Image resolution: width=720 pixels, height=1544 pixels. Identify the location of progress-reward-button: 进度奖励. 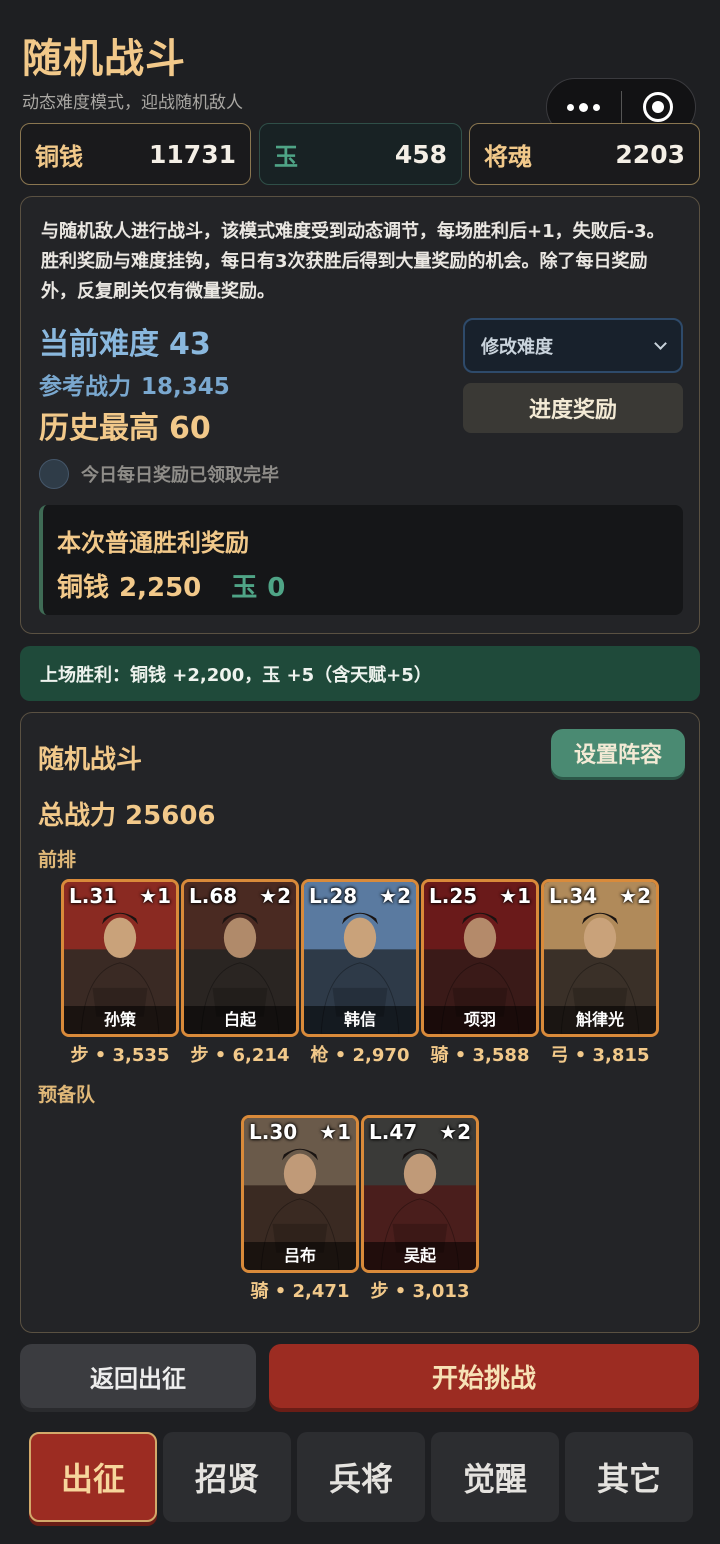
(573, 408).